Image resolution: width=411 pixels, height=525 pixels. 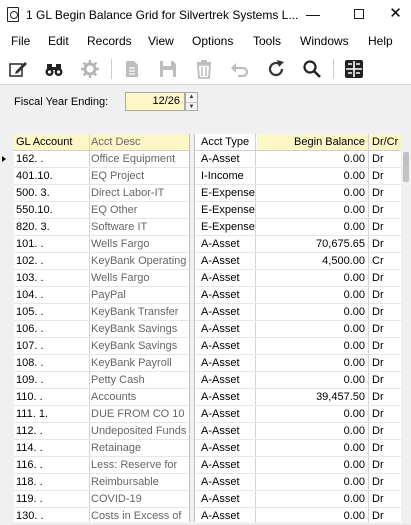 I want to click on table-row: 119. . COVID-19 A-Asset 0.00 Dr, so click(x=212, y=499).